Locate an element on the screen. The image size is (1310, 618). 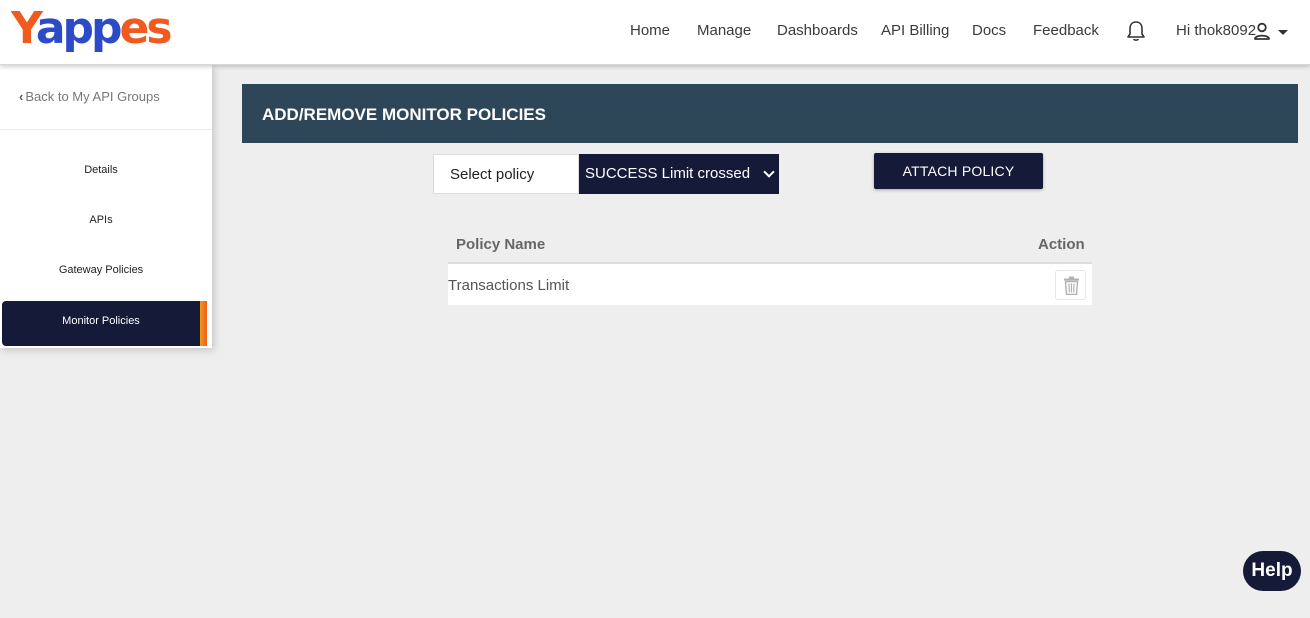
table-row: Transactions Limit is located at coordinates (770, 284).